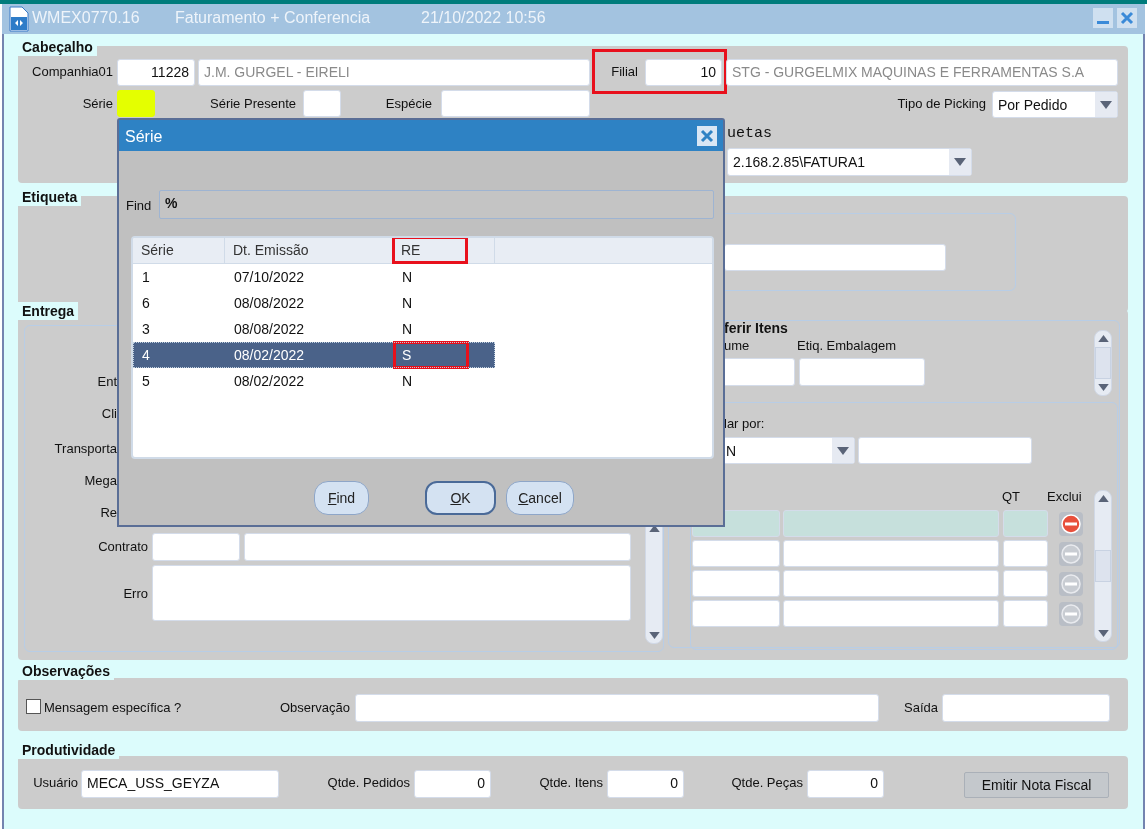  Describe the element at coordinates (86, 18) in the screenshot. I see `window-title: WMEX0770.16` at that location.